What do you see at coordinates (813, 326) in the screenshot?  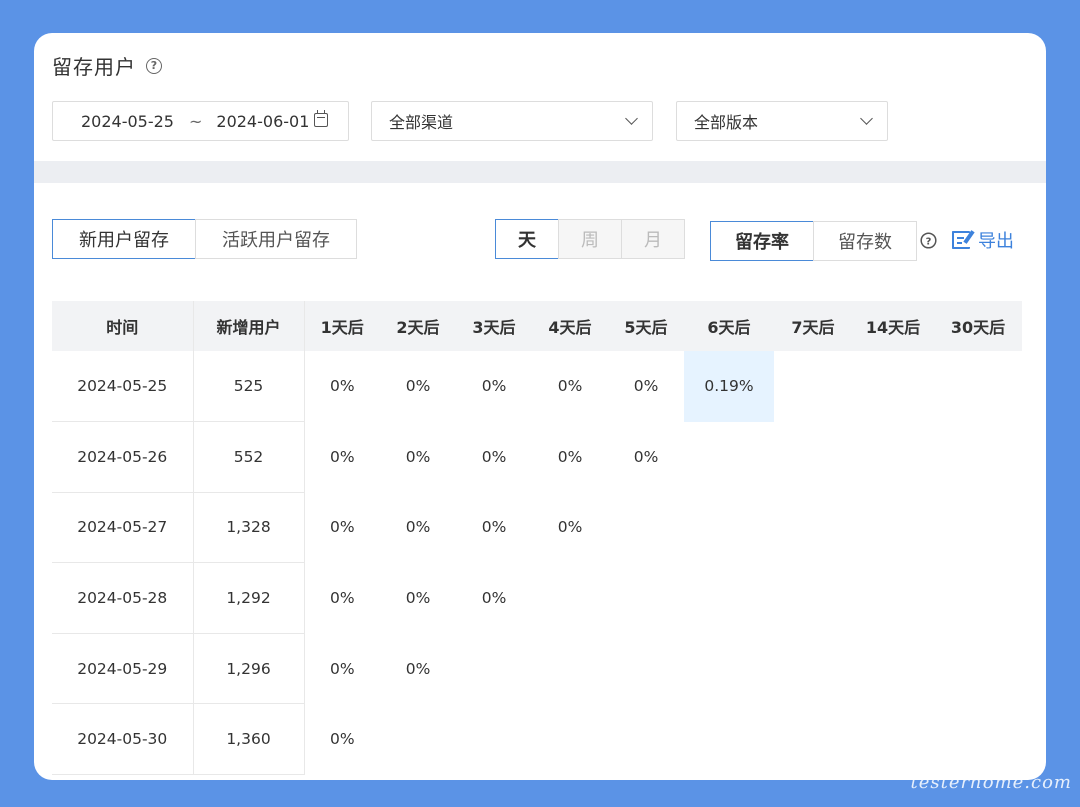 I see `column-header: 7天后` at bounding box center [813, 326].